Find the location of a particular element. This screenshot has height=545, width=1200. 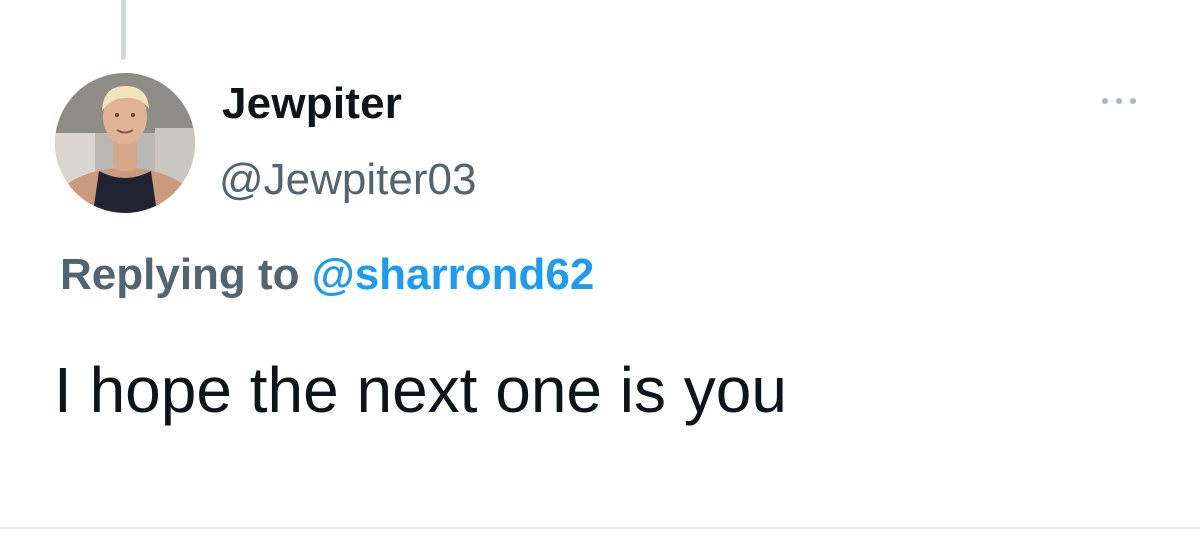

avatar-photo-icon is located at coordinates (125, 143).